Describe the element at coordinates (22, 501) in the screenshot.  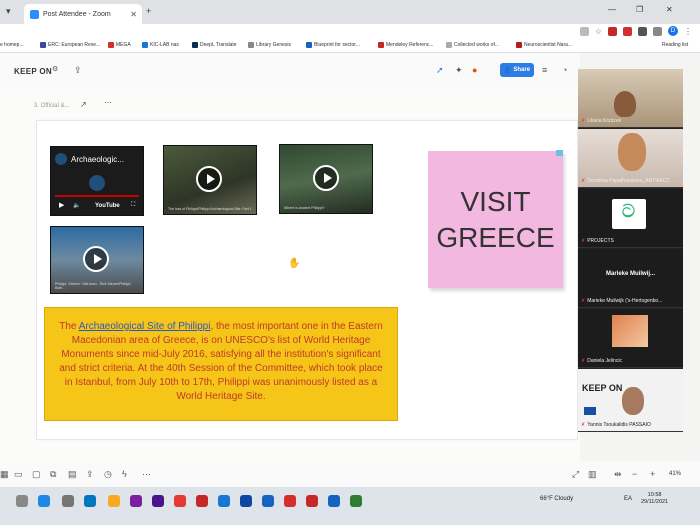
I see `windows-start-icon` at that location.